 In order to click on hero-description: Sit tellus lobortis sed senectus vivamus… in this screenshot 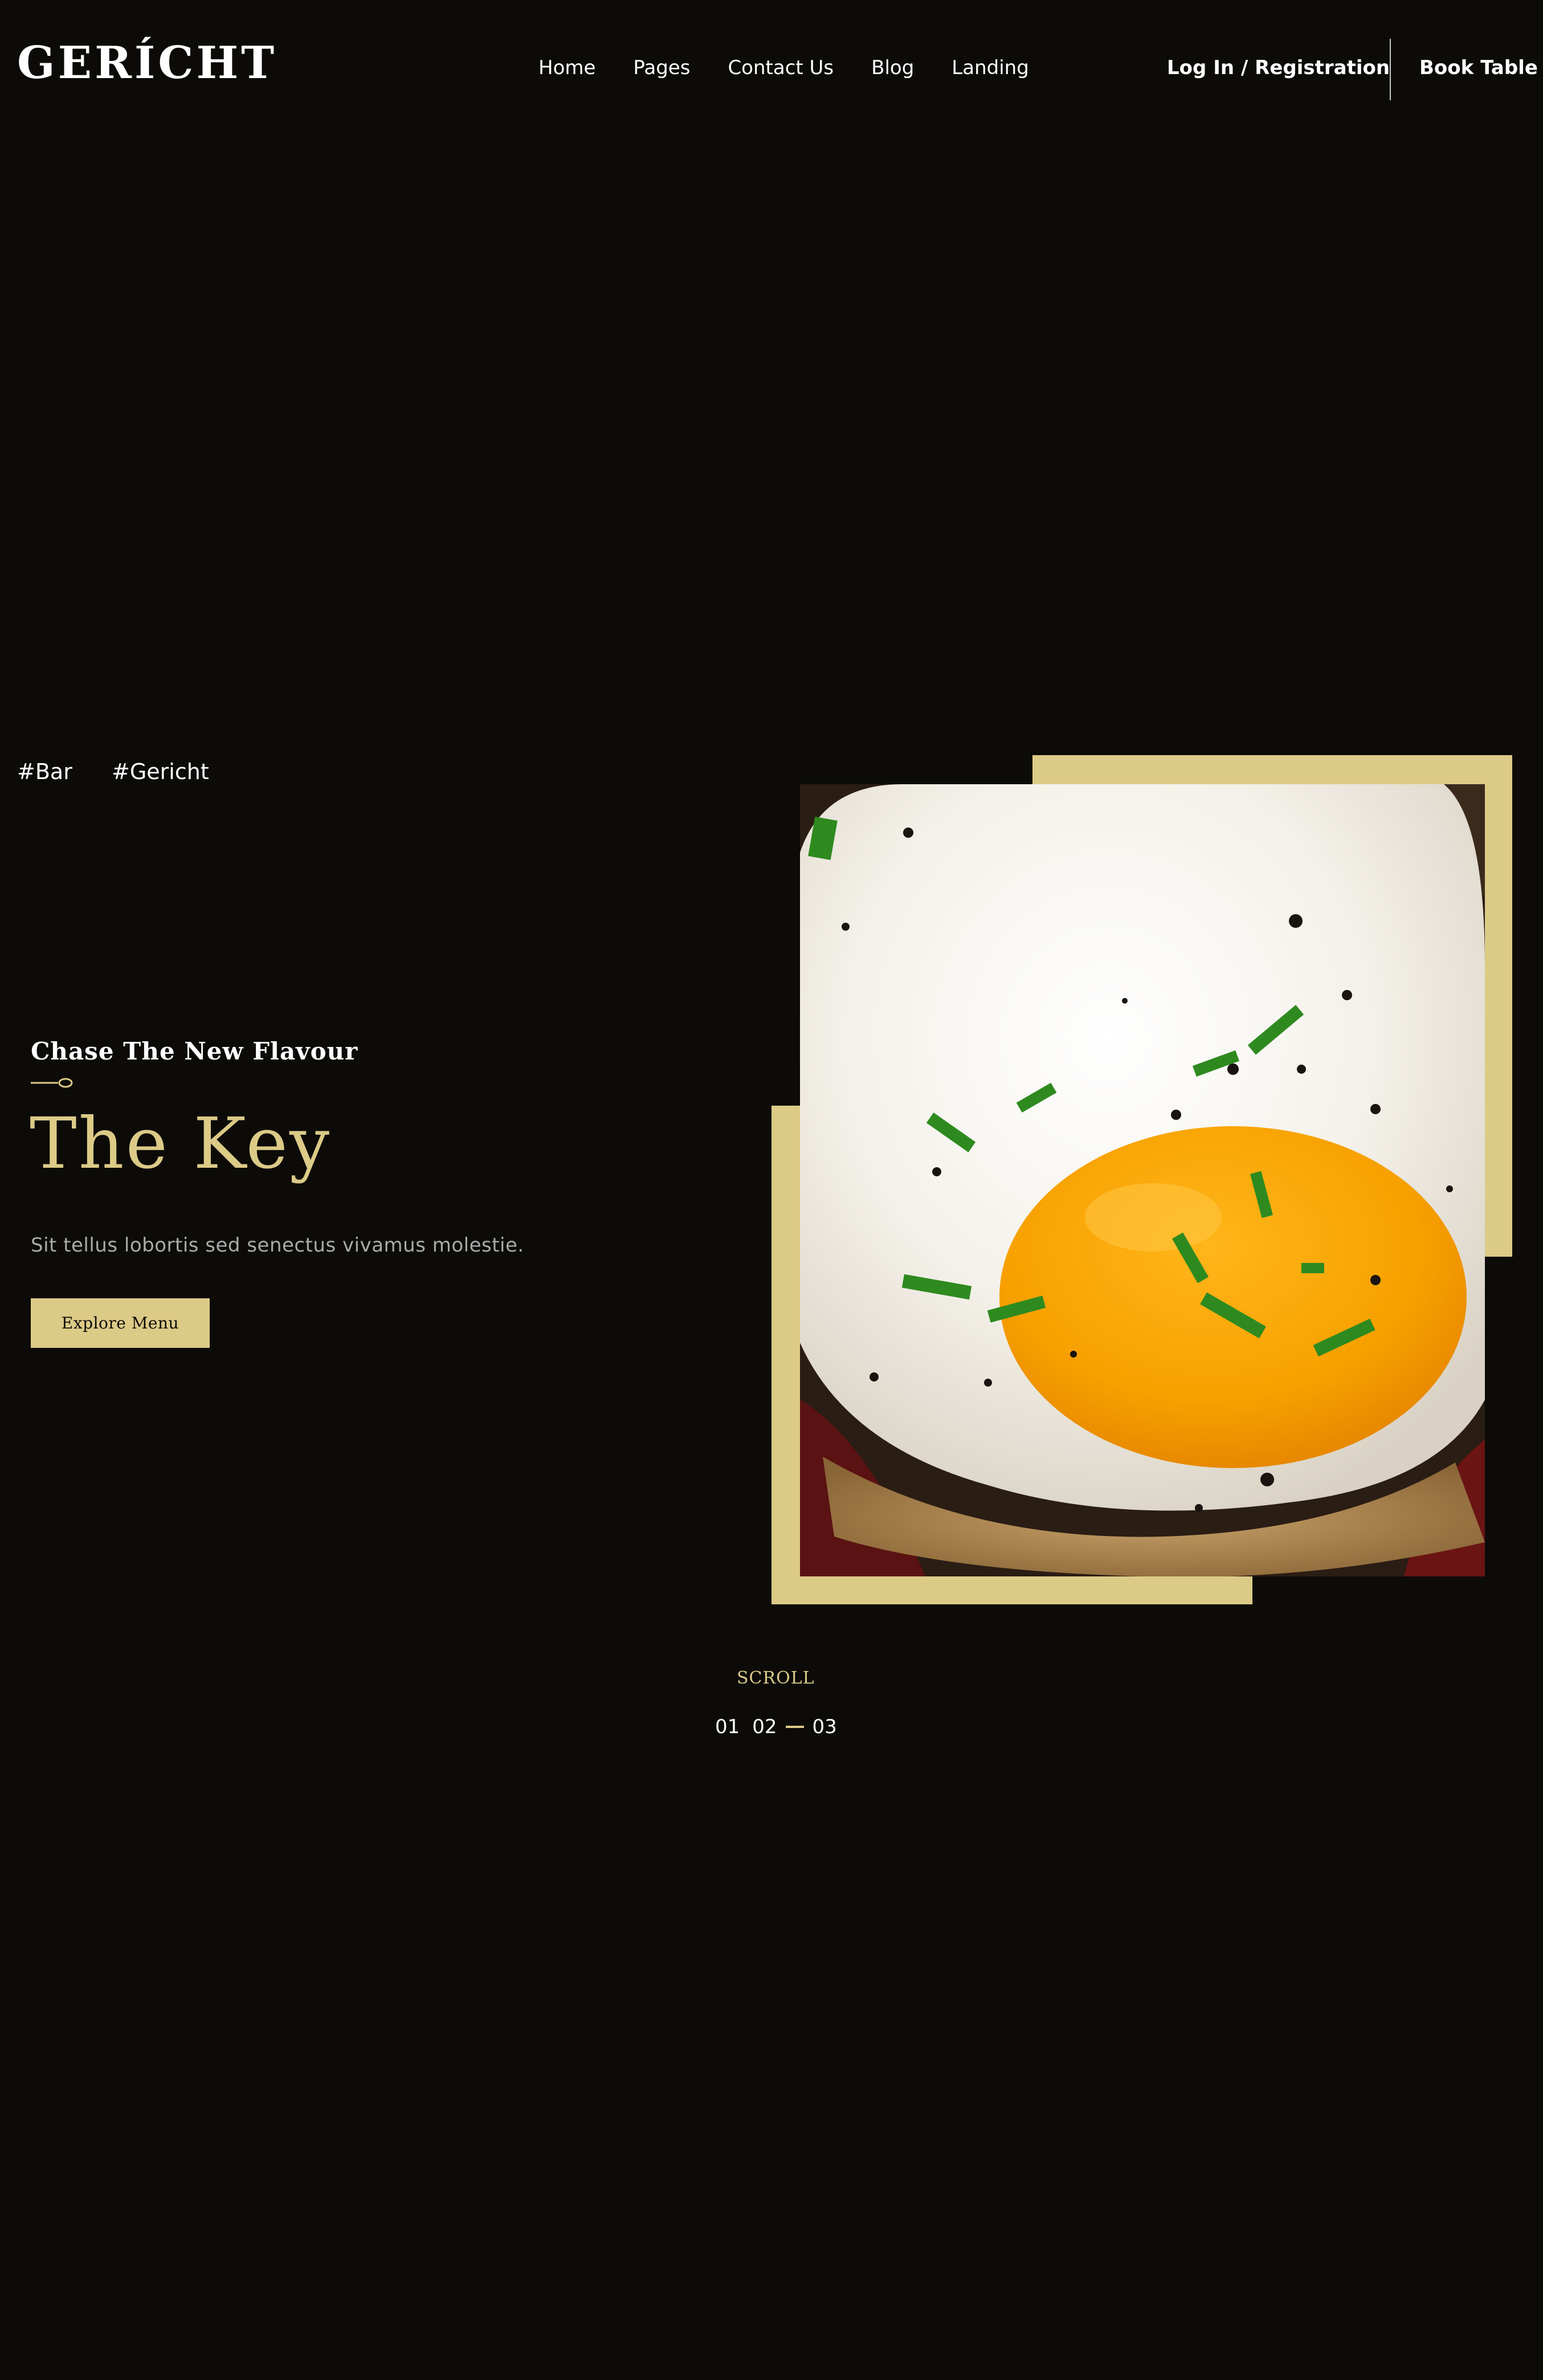, I will do `click(277, 1246)`.